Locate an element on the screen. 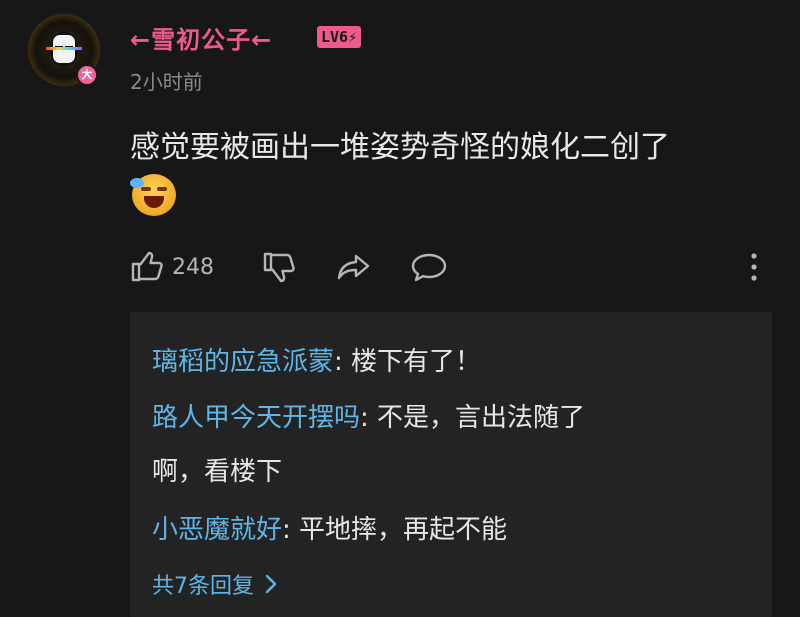 This screenshot has height=617, width=800. emoji-mouth is located at coordinates (154, 202).